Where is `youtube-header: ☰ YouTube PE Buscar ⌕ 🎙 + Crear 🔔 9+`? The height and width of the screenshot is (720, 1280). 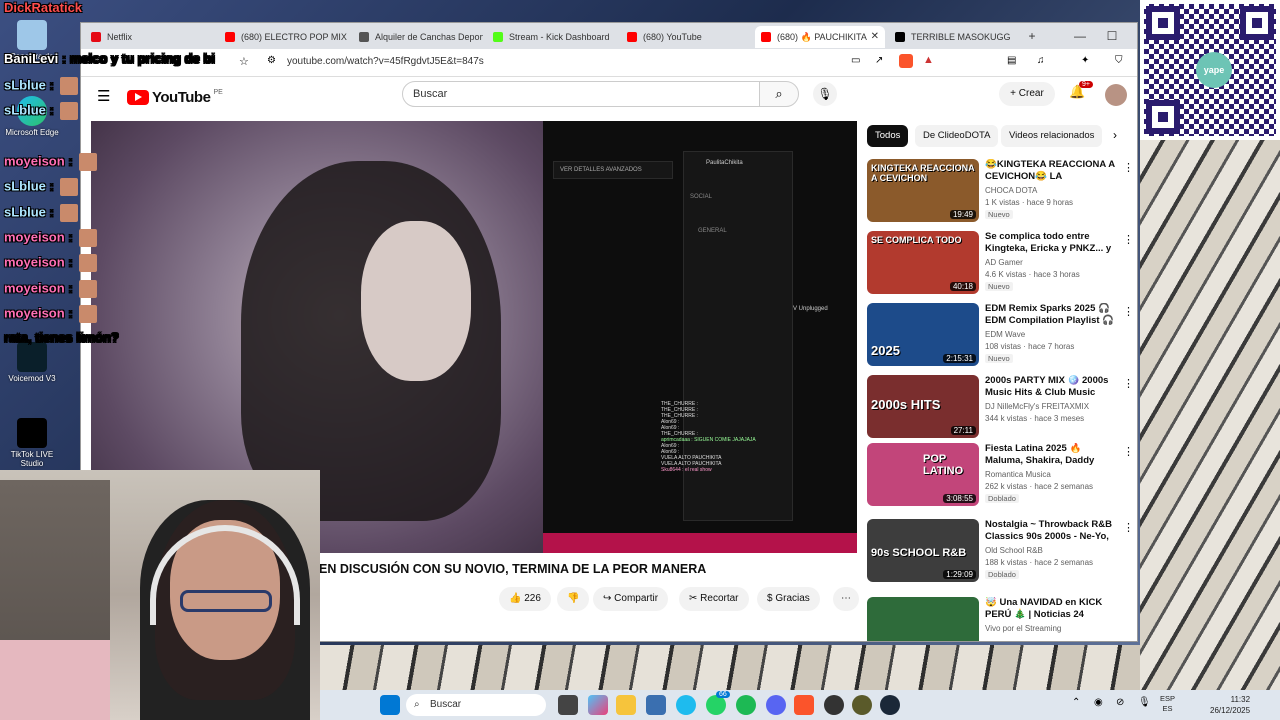 youtube-header: ☰ YouTube PE Buscar ⌕ 🎙 + Crear 🔔 9+ is located at coordinates (609, 97).